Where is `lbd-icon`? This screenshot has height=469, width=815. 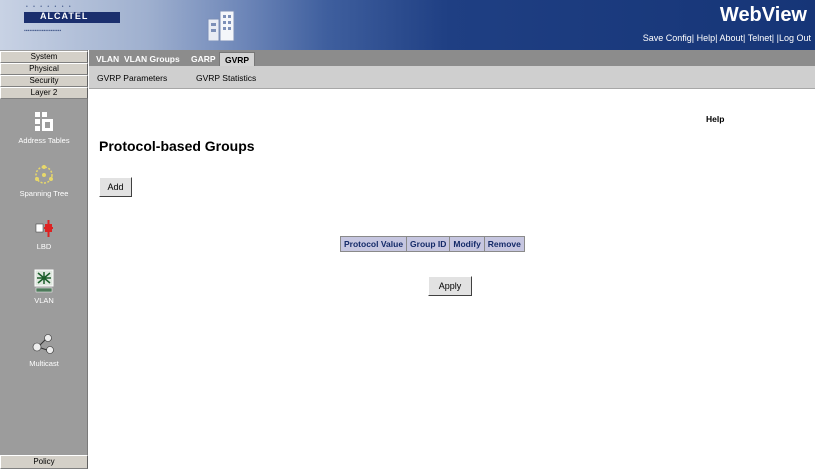
lbd-icon is located at coordinates (44, 228).